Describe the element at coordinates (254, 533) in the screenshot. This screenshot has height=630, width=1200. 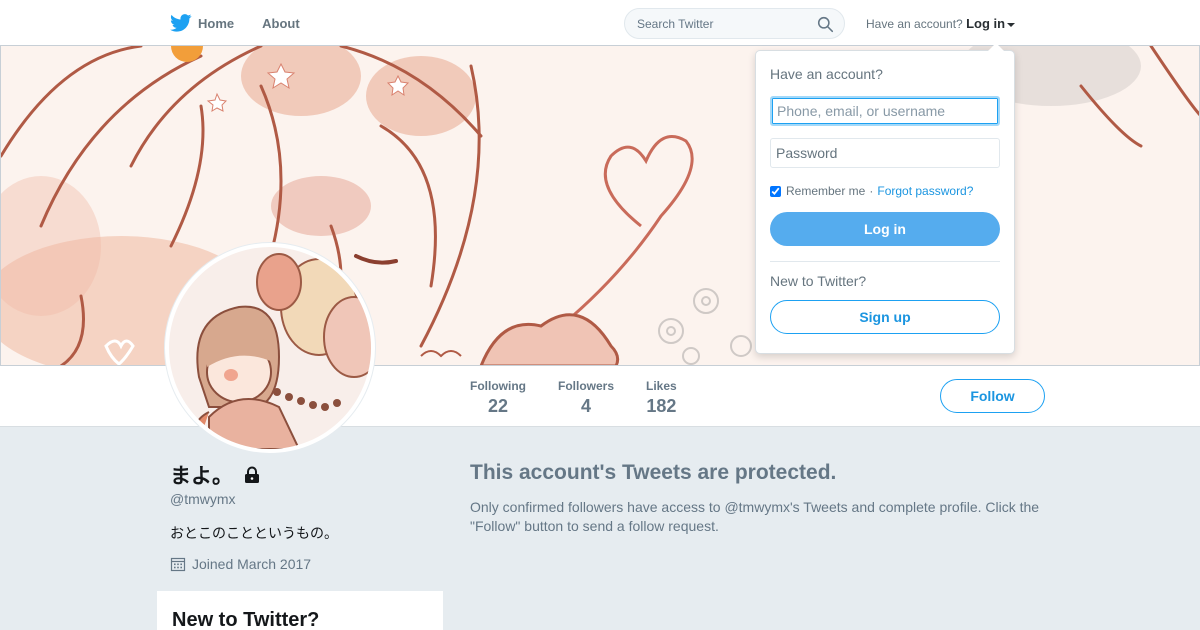
I see `profile-bio: おとこのことというもの。` at that location.